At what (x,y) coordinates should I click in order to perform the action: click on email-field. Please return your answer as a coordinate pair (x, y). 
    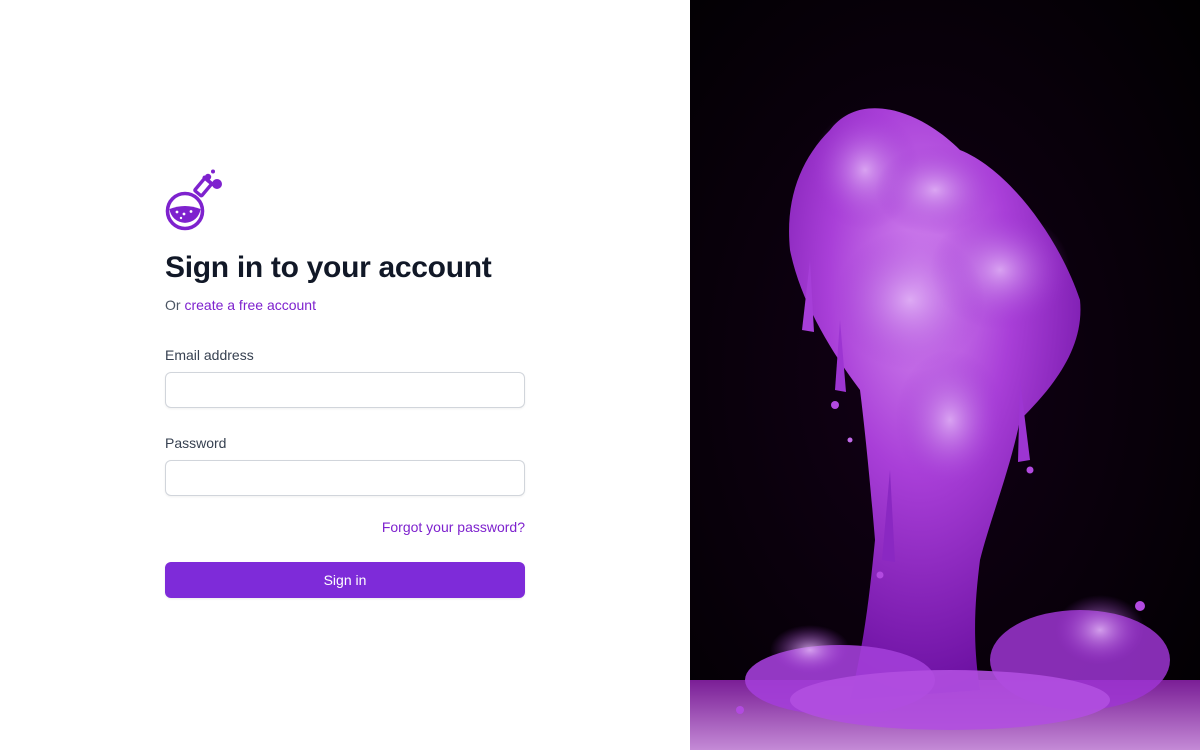
    Looking at the image, I should click on (345, 390).